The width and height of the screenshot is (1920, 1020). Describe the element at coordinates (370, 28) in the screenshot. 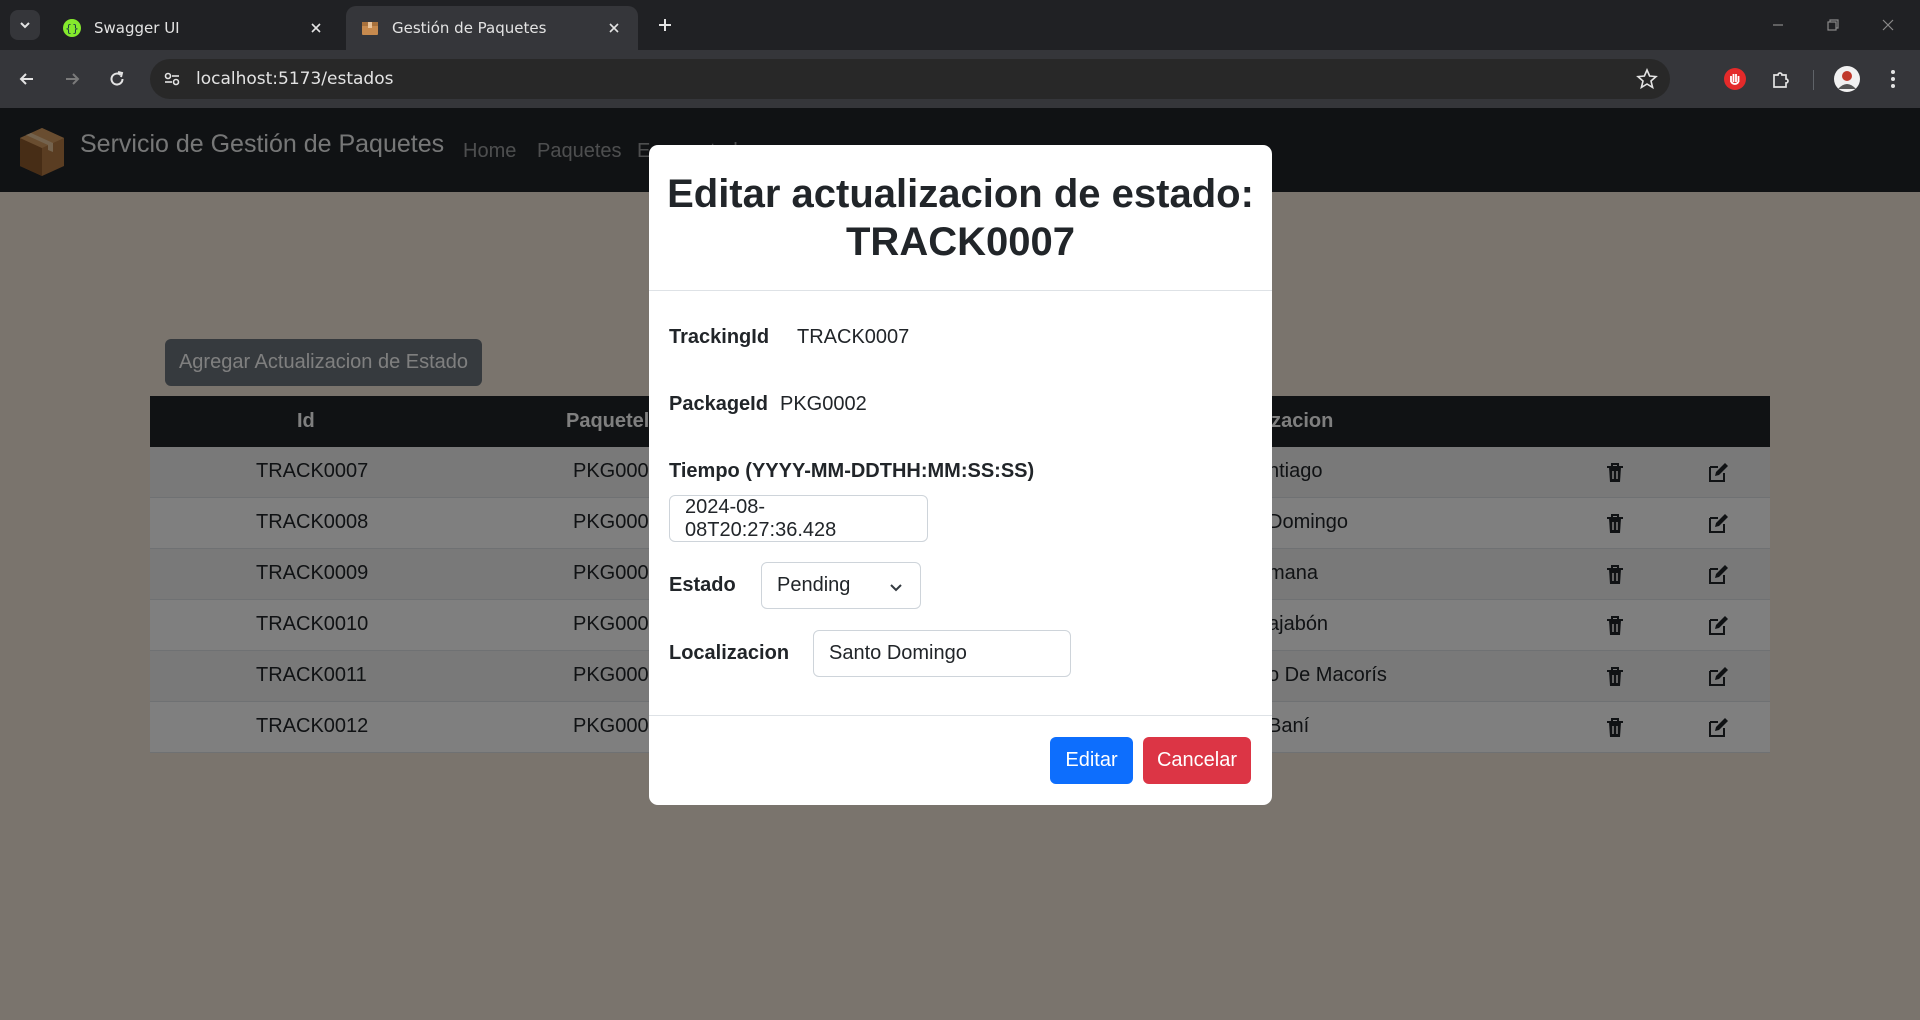

I see `package-icon` at that location.